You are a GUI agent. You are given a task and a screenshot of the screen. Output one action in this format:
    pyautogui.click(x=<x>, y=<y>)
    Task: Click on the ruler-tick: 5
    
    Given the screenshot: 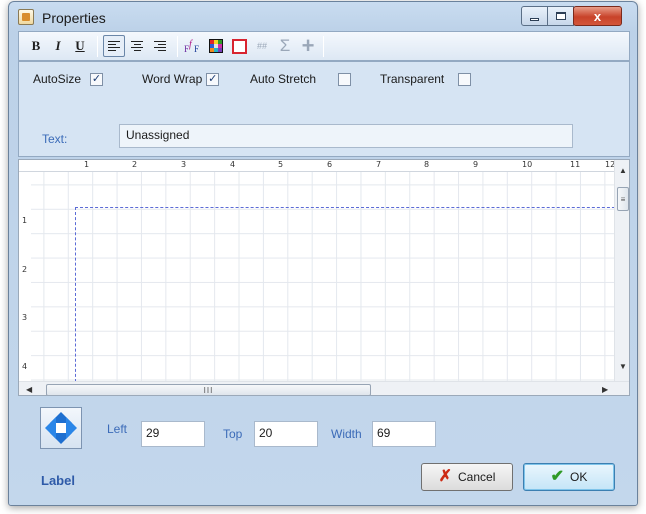 What is the action you would take?
    pyautogui.click(x=281, y=164)
    